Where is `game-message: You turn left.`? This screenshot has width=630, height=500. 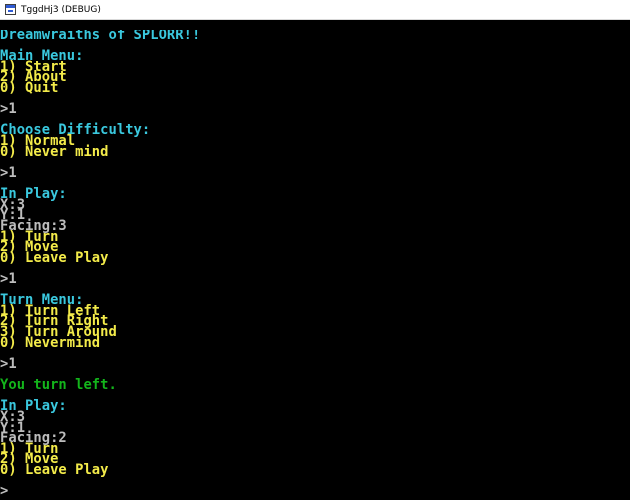 game-message: You turn left. is located at coordinates (58, 385).